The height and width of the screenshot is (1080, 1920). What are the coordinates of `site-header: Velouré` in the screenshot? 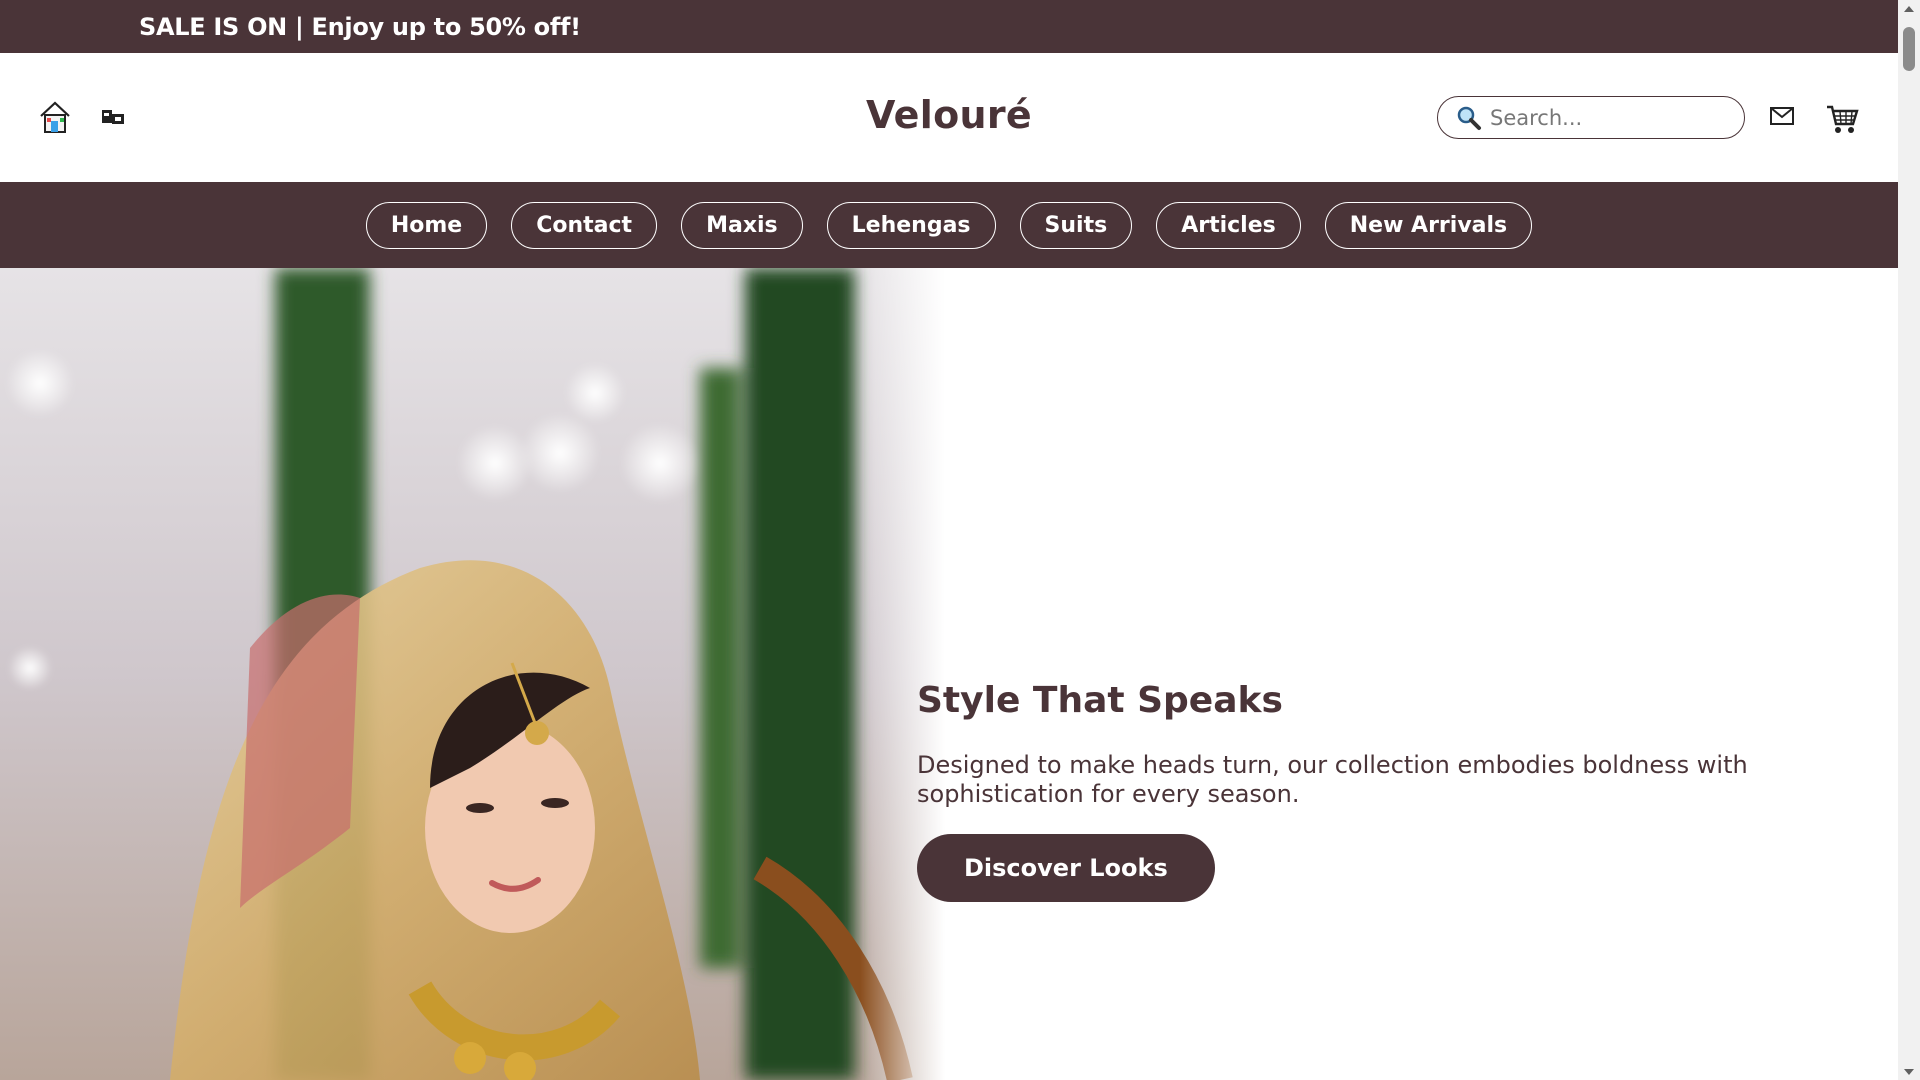 It's located at (949, 117).